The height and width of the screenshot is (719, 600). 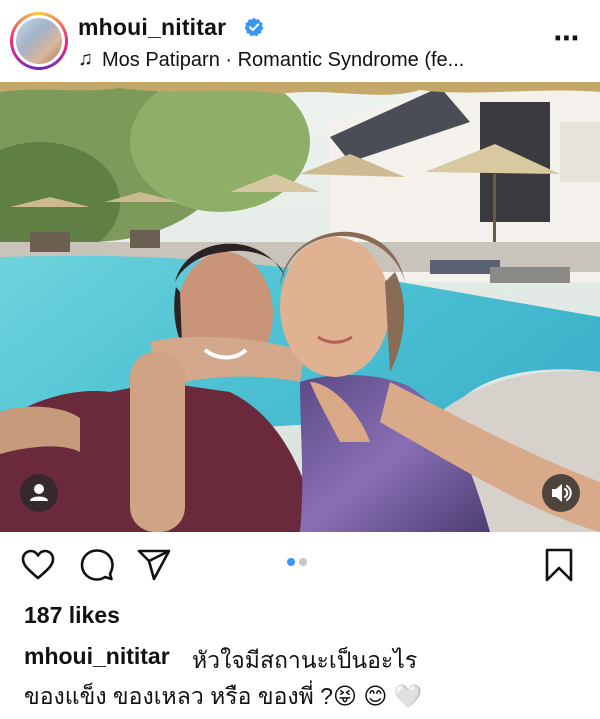 What do you see at coordinates (97, 565) in the screenshot?
I see `comment-icon` at bounding box center [97, 565].